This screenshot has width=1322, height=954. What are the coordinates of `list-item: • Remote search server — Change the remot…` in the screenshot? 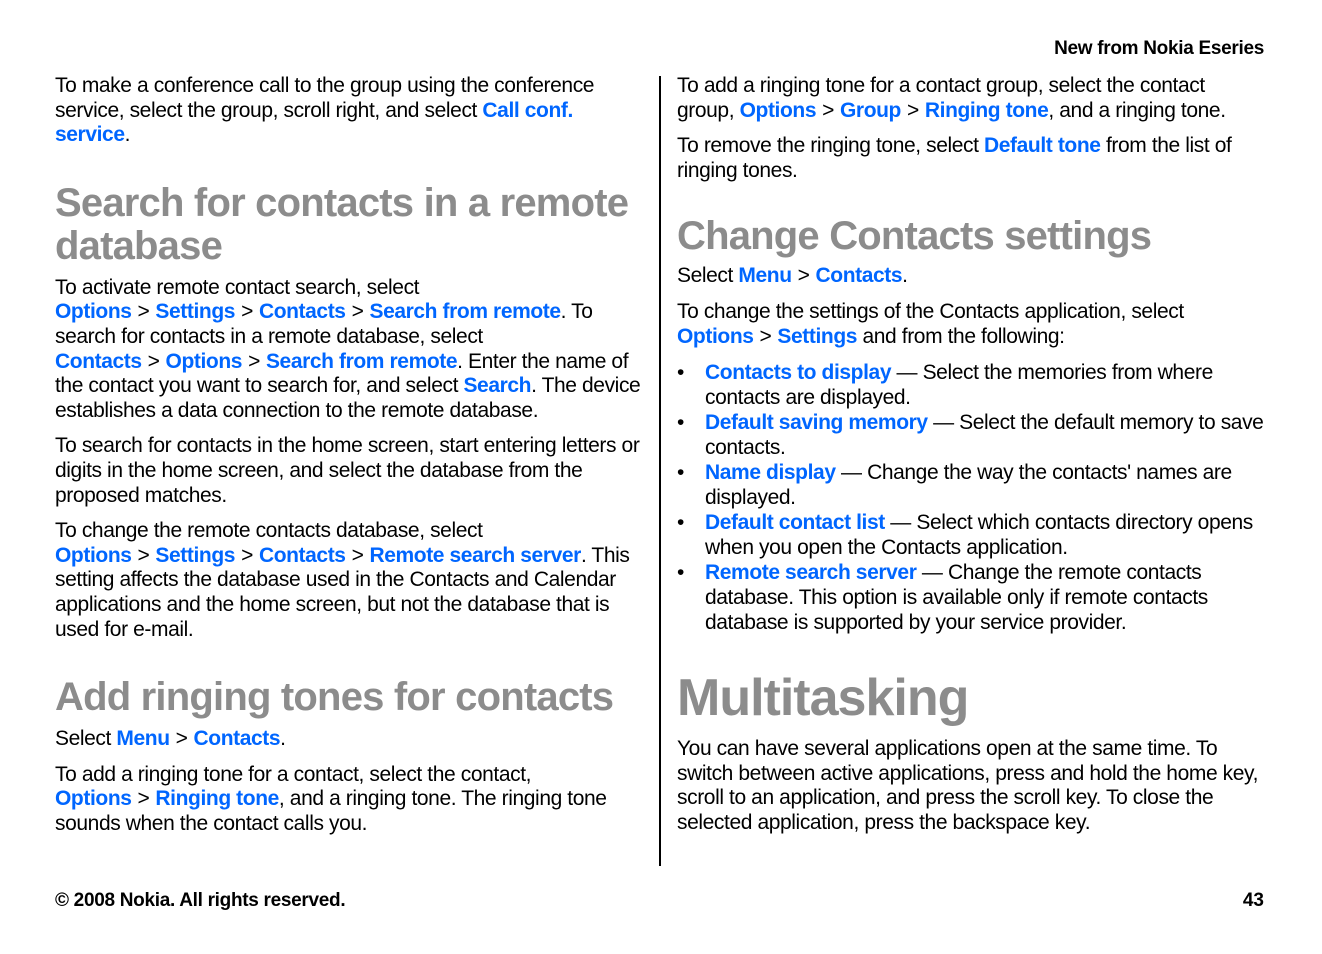 It's located at (942, 598).